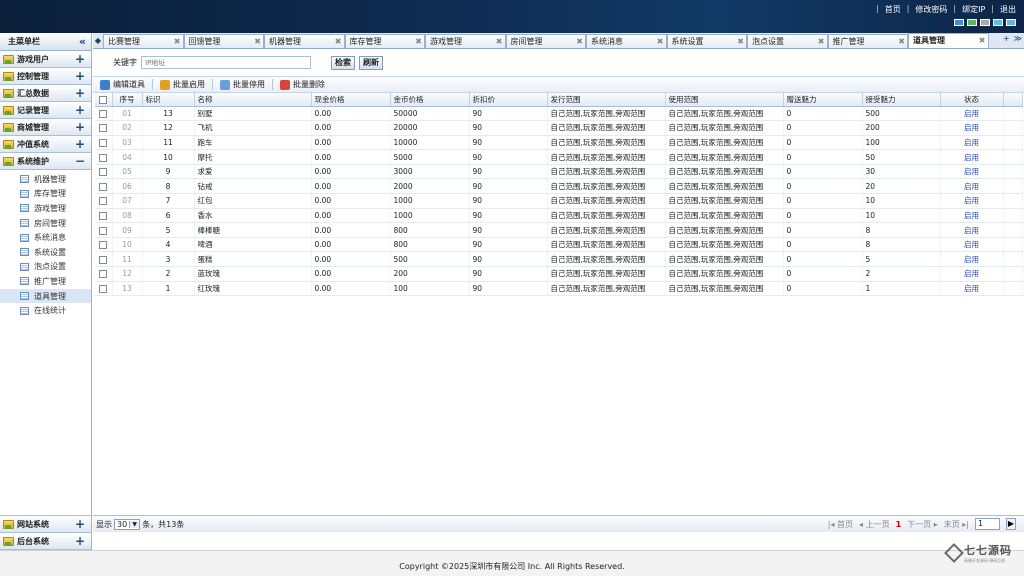  I want to click on collapse-icon: «, so click(82, 41).